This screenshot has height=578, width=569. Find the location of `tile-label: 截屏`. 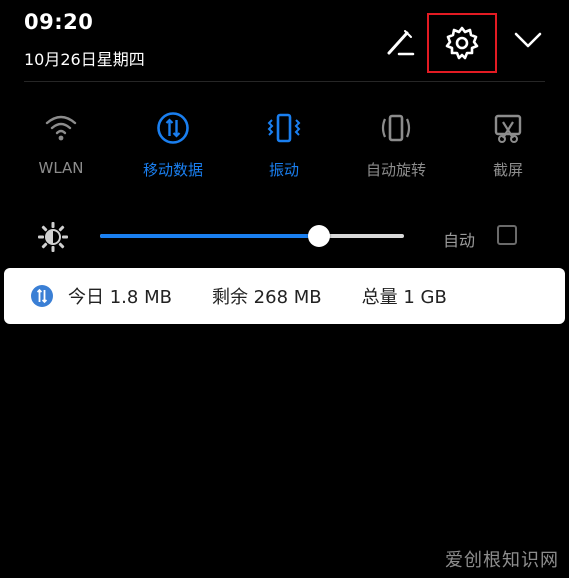

tile-label: 截屏 is located at coordinates (507, 170).